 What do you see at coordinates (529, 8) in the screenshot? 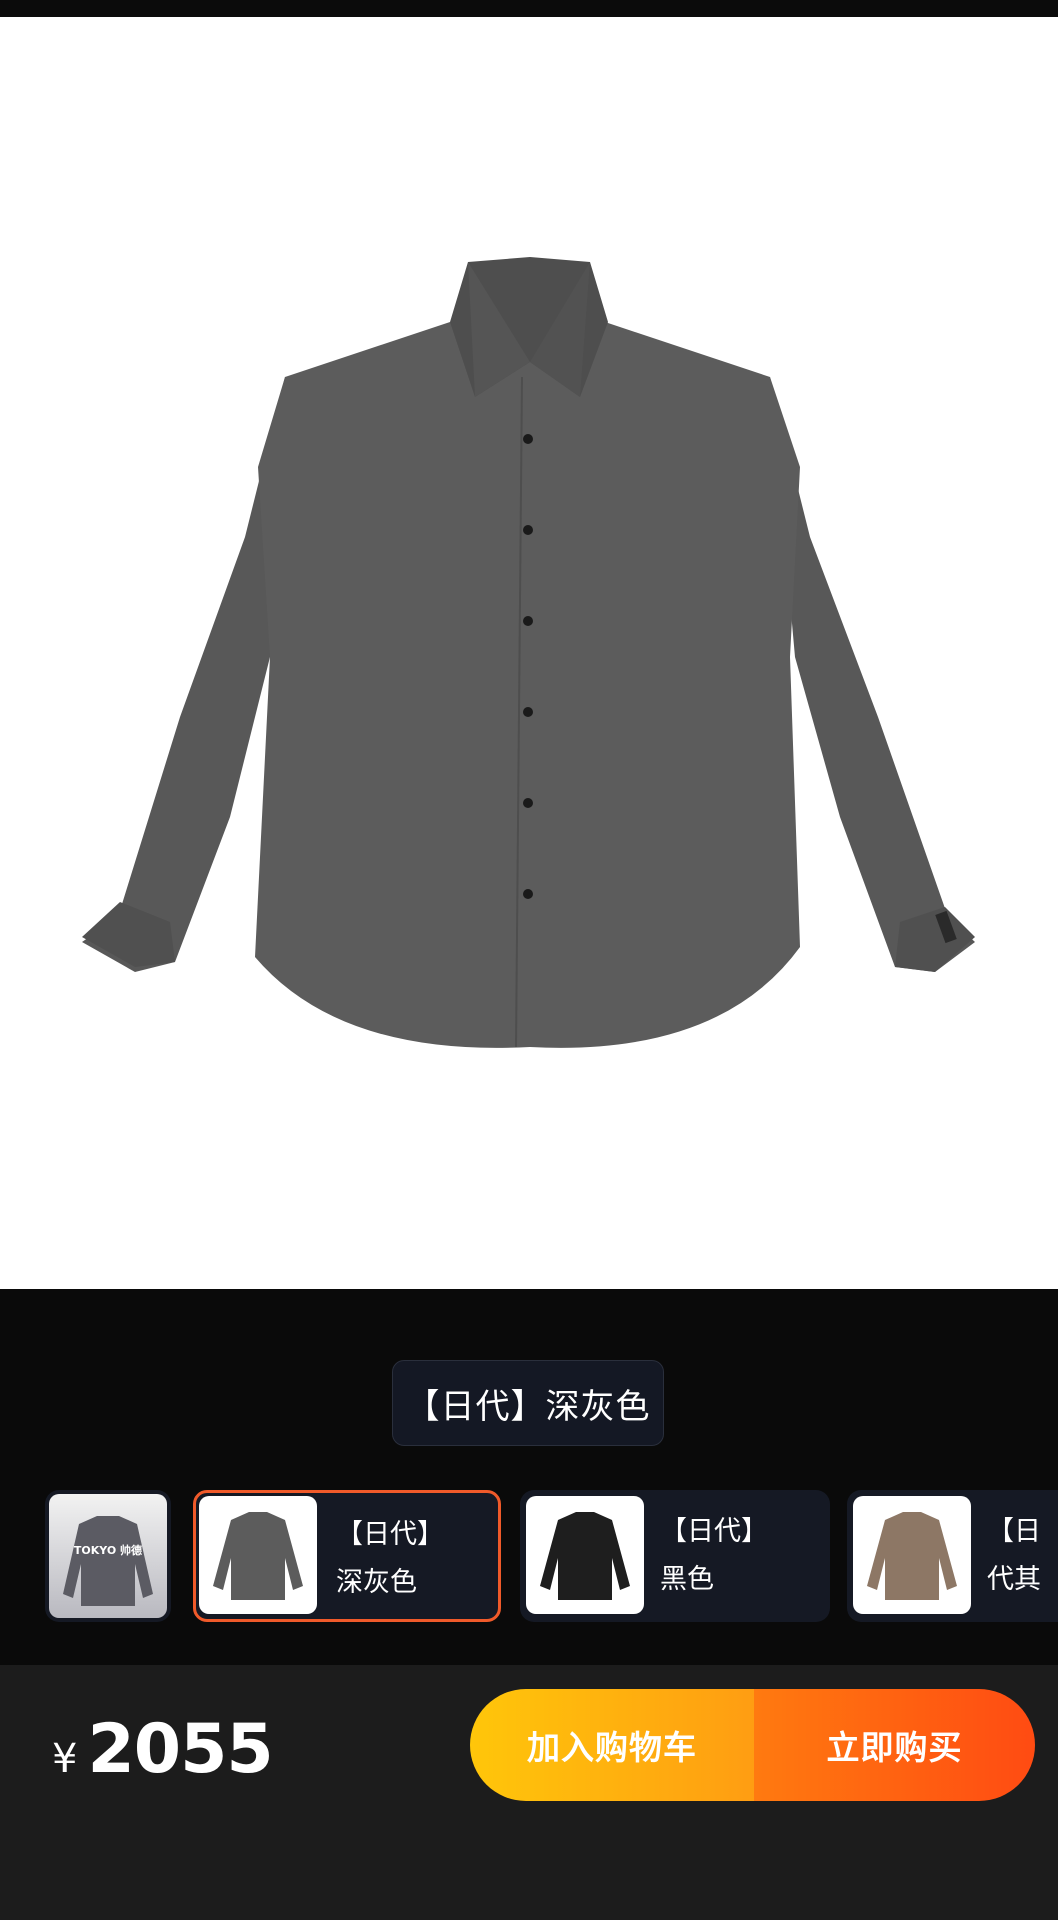
I see `status-bar` at bounding box center [529, 8].